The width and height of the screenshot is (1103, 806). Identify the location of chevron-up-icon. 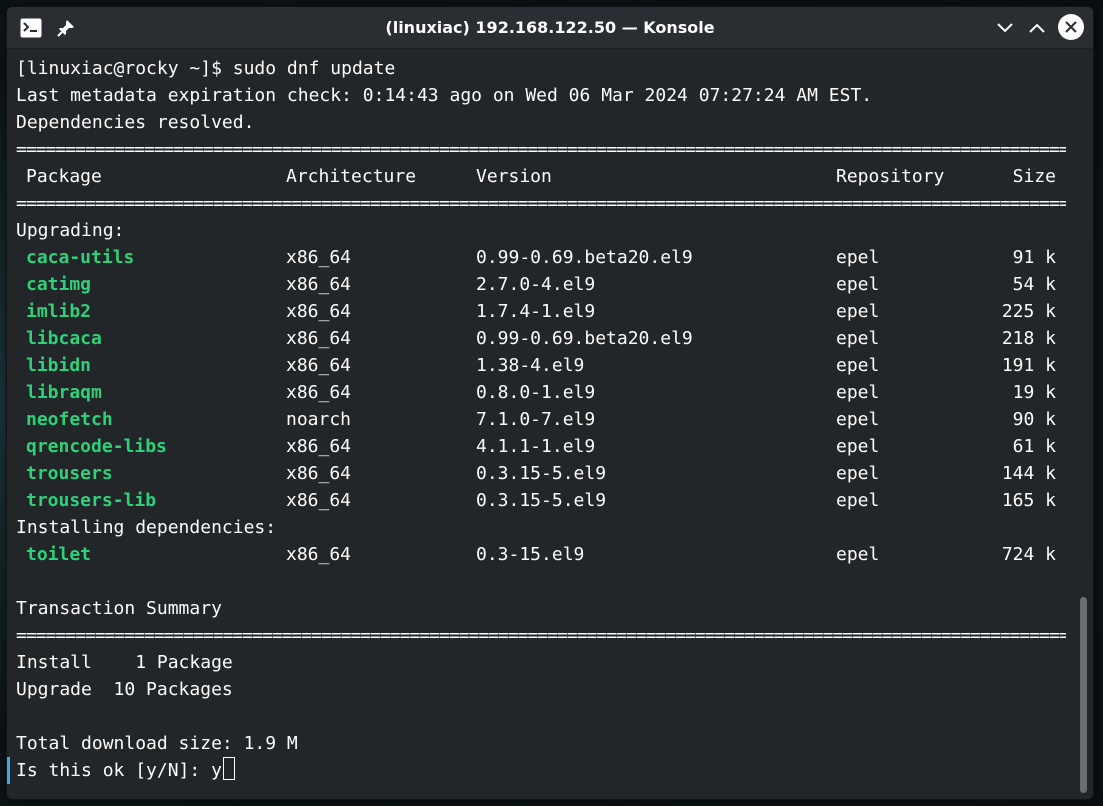
(1037, 28).